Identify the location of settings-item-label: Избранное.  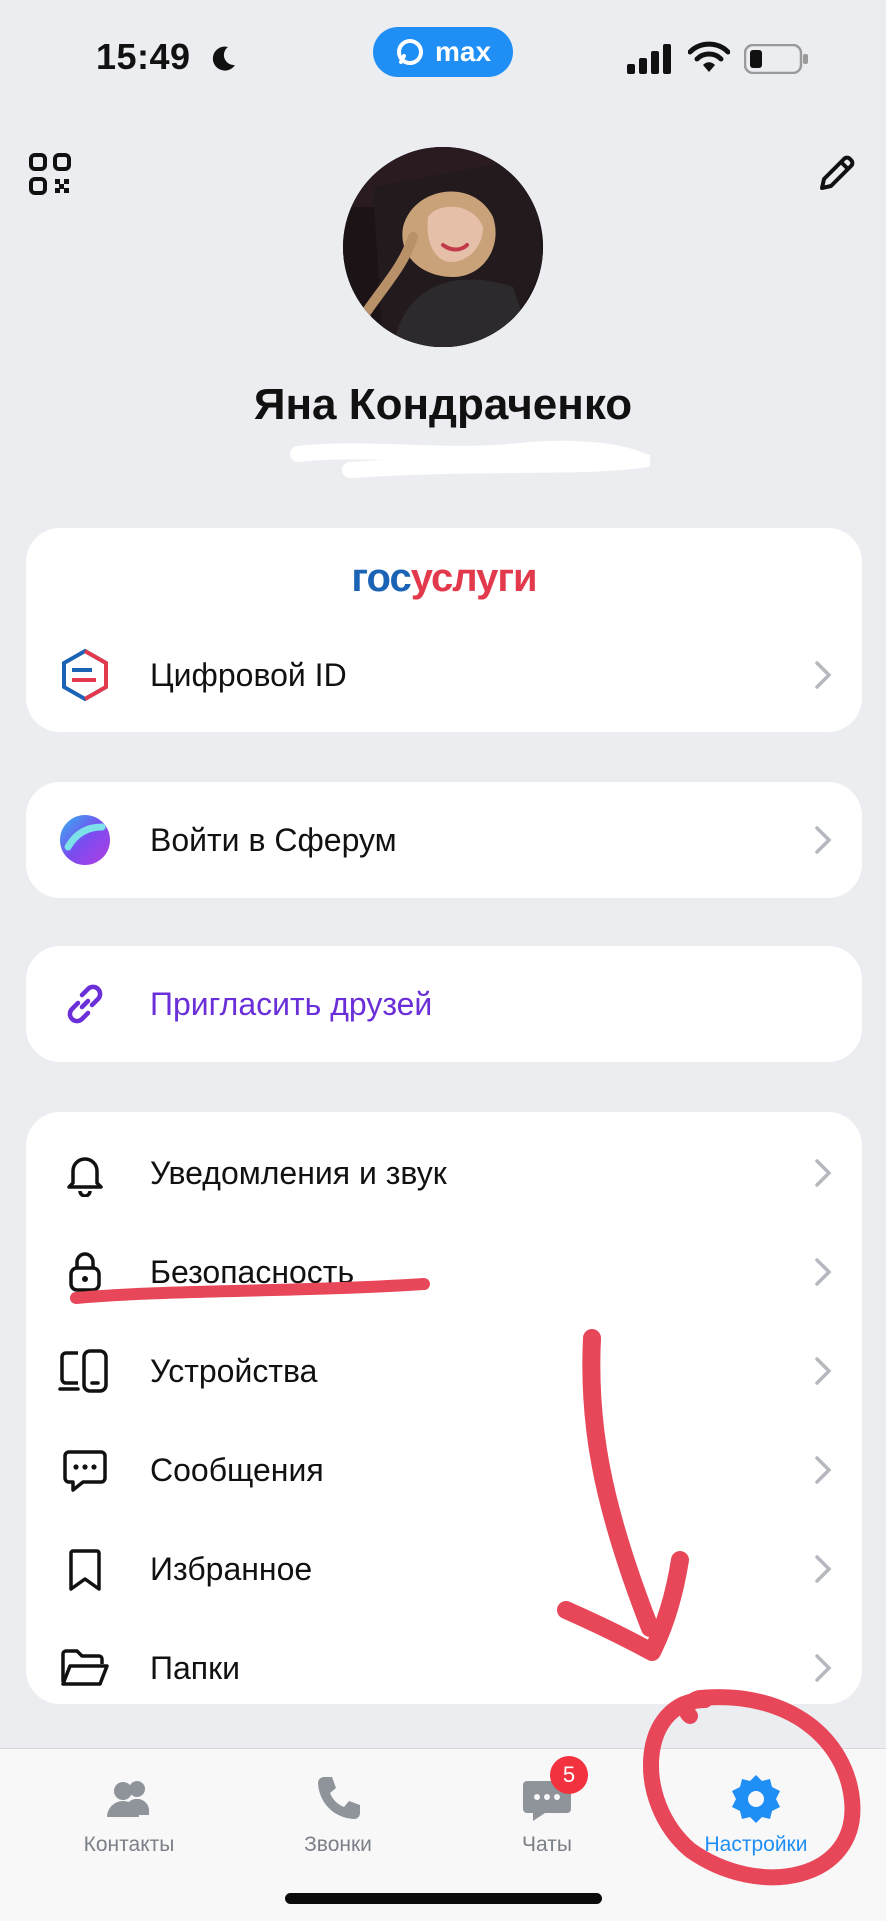
(231, 1568).